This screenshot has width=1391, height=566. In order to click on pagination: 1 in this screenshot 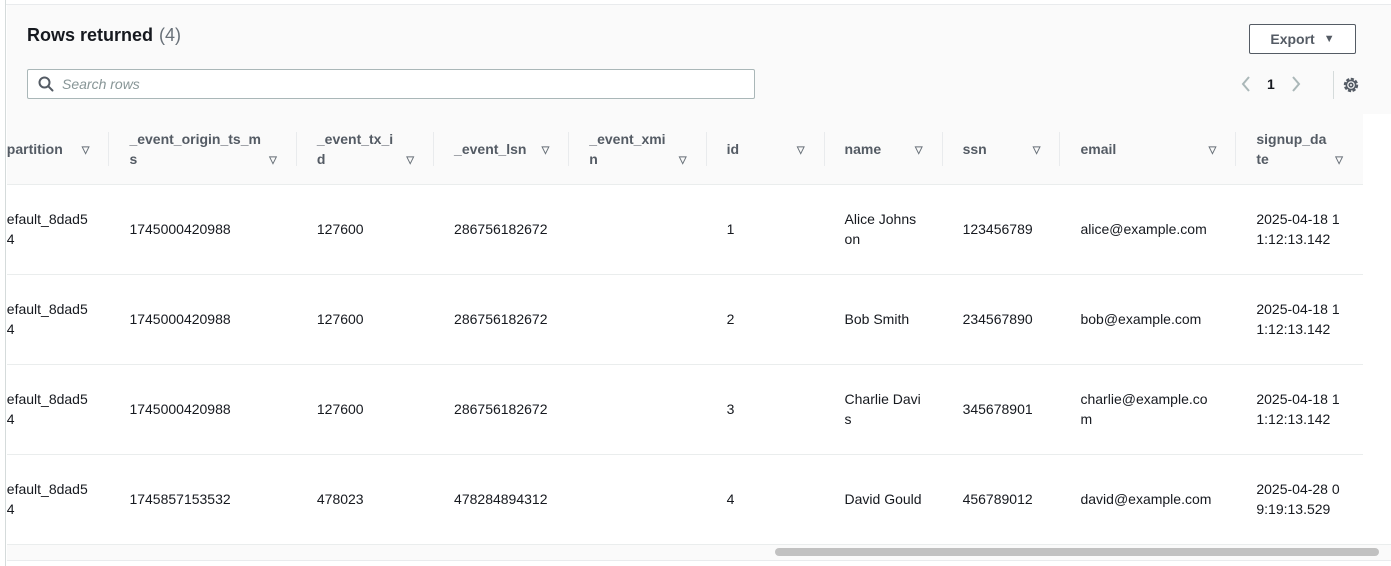, I will do `click(1271, 84)`.